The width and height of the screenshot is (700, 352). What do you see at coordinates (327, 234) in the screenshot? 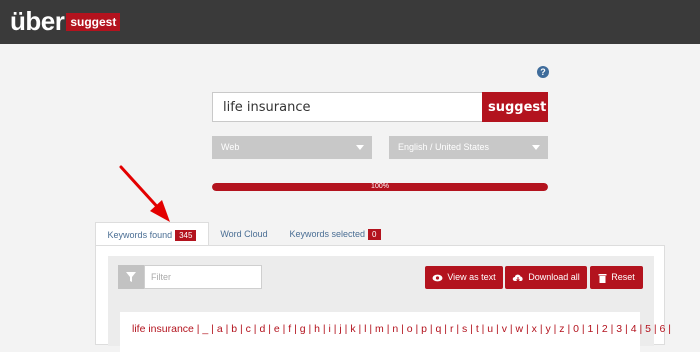
I see `tab-label: Keywords selected` at bounding box center [327, 234].